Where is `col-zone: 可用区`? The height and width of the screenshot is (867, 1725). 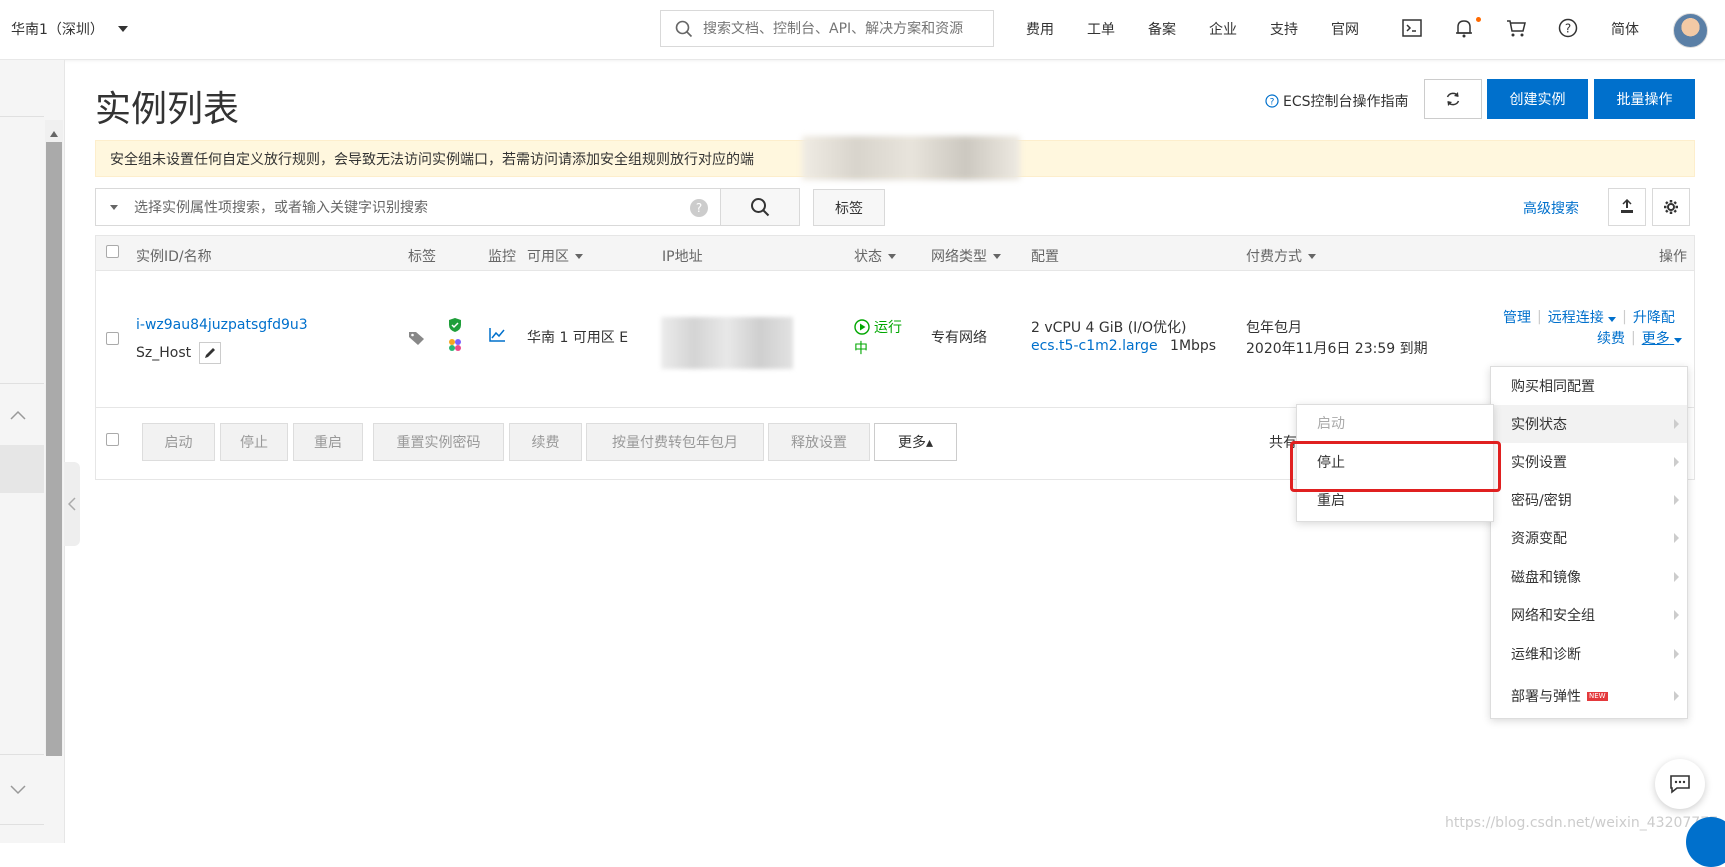
col-zone: 可用区 is located at coordinates (555, 256).